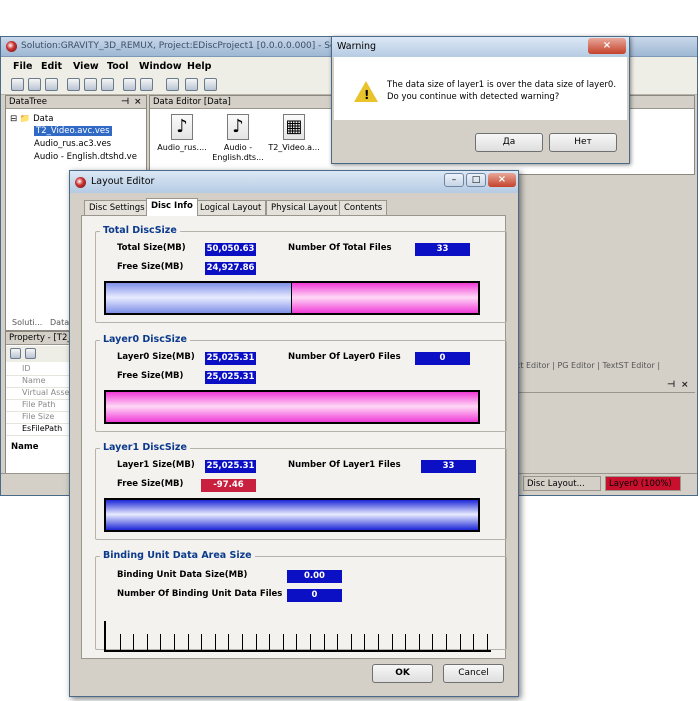 Image resolution: width=700 pixels, height=701 pixels. I want to click on tree-item-label: Audio_rus.ac3.ves, so click(73, 144).